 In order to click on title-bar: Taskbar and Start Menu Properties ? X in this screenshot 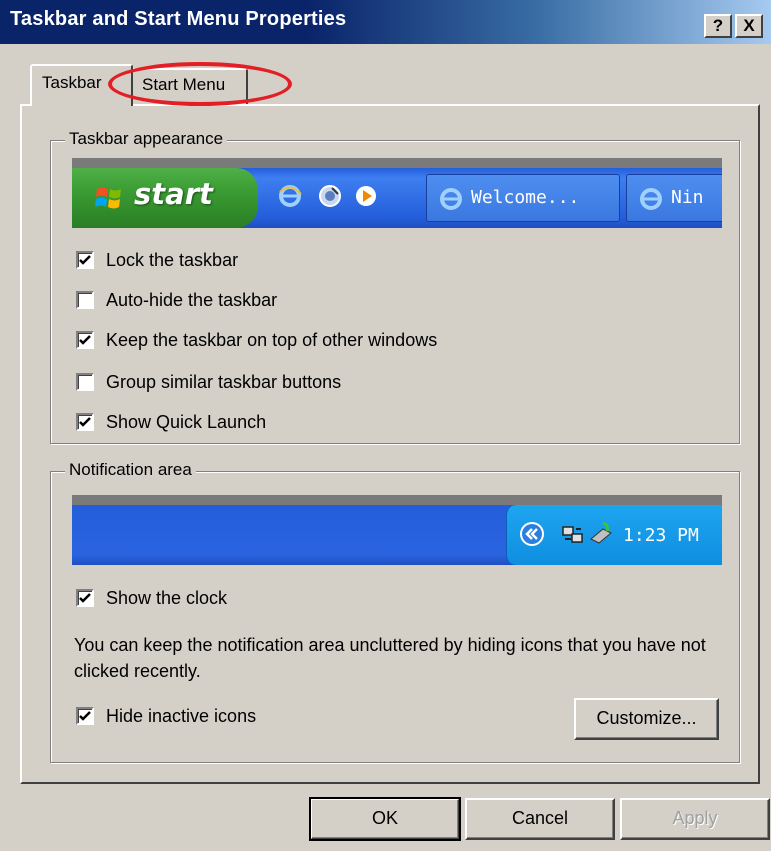, I will do `click(385, 22)`.